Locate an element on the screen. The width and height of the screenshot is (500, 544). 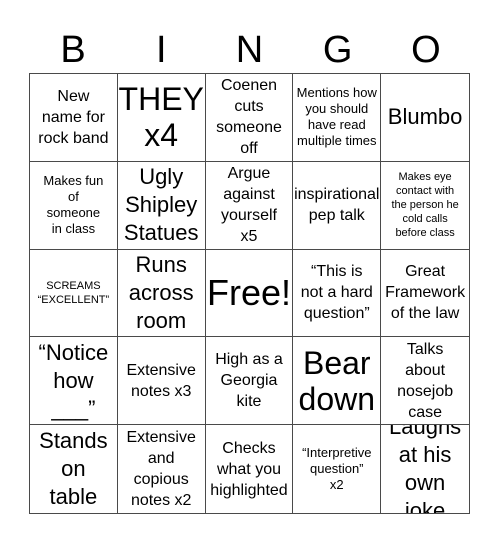
bingo-header: B I N G O is located at coordinates (249, 50).